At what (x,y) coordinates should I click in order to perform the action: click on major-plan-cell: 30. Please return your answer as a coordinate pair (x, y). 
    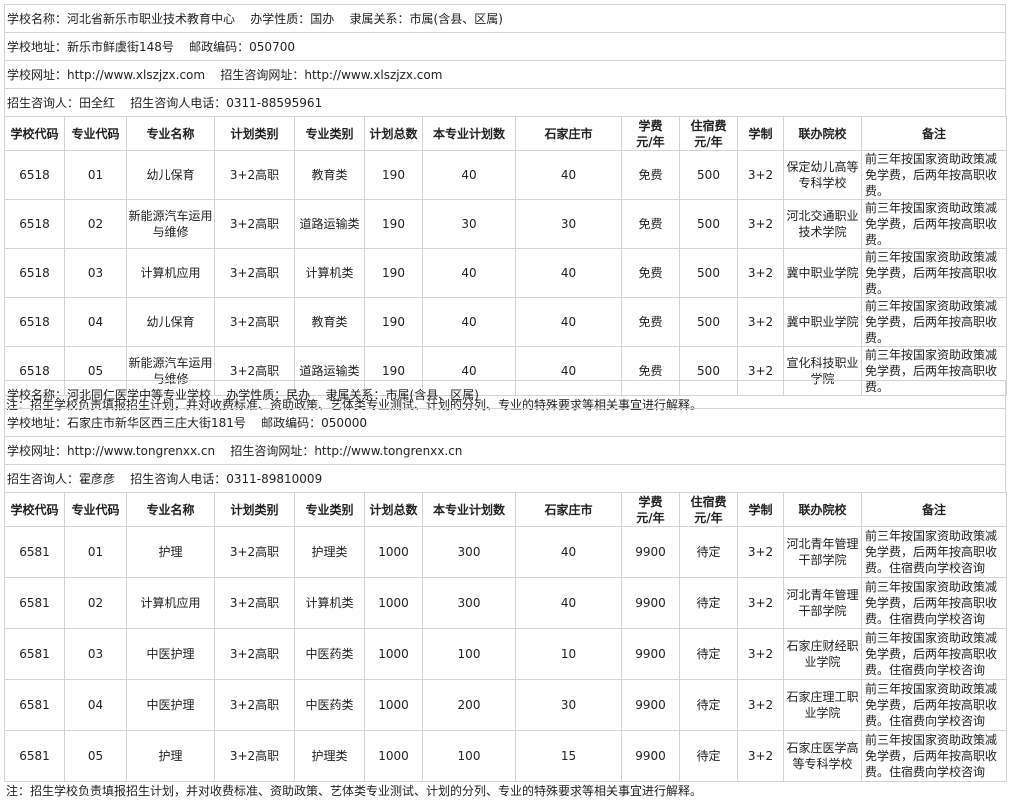
    Looking at the image, I should click on (469, 224).